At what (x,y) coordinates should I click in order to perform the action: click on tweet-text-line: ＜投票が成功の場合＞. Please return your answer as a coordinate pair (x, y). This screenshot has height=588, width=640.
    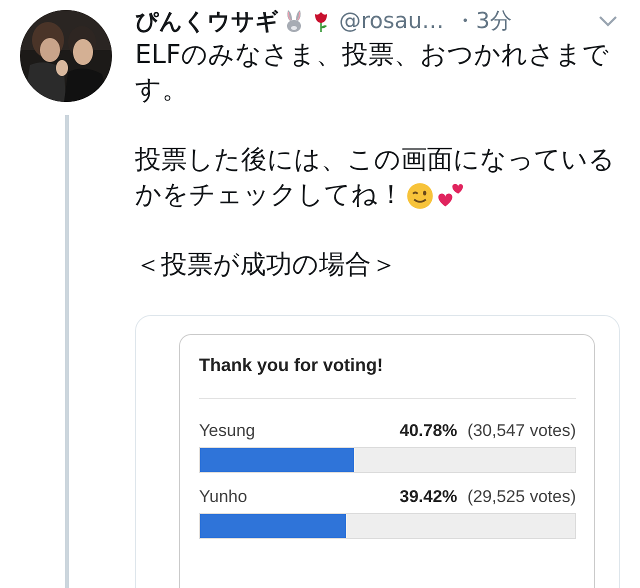
    Looking at the image, I should click on (266, 265).